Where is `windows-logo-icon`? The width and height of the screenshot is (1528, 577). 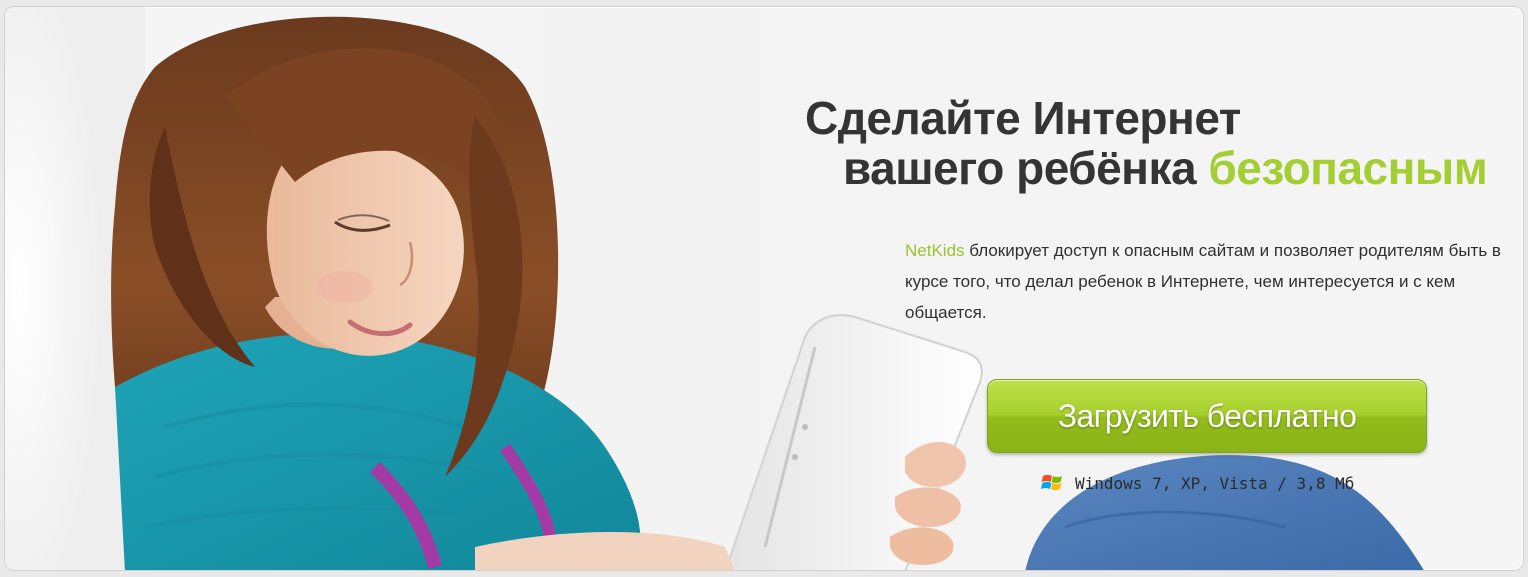
windows-logo-icon is located at coordinates (1051, 482).